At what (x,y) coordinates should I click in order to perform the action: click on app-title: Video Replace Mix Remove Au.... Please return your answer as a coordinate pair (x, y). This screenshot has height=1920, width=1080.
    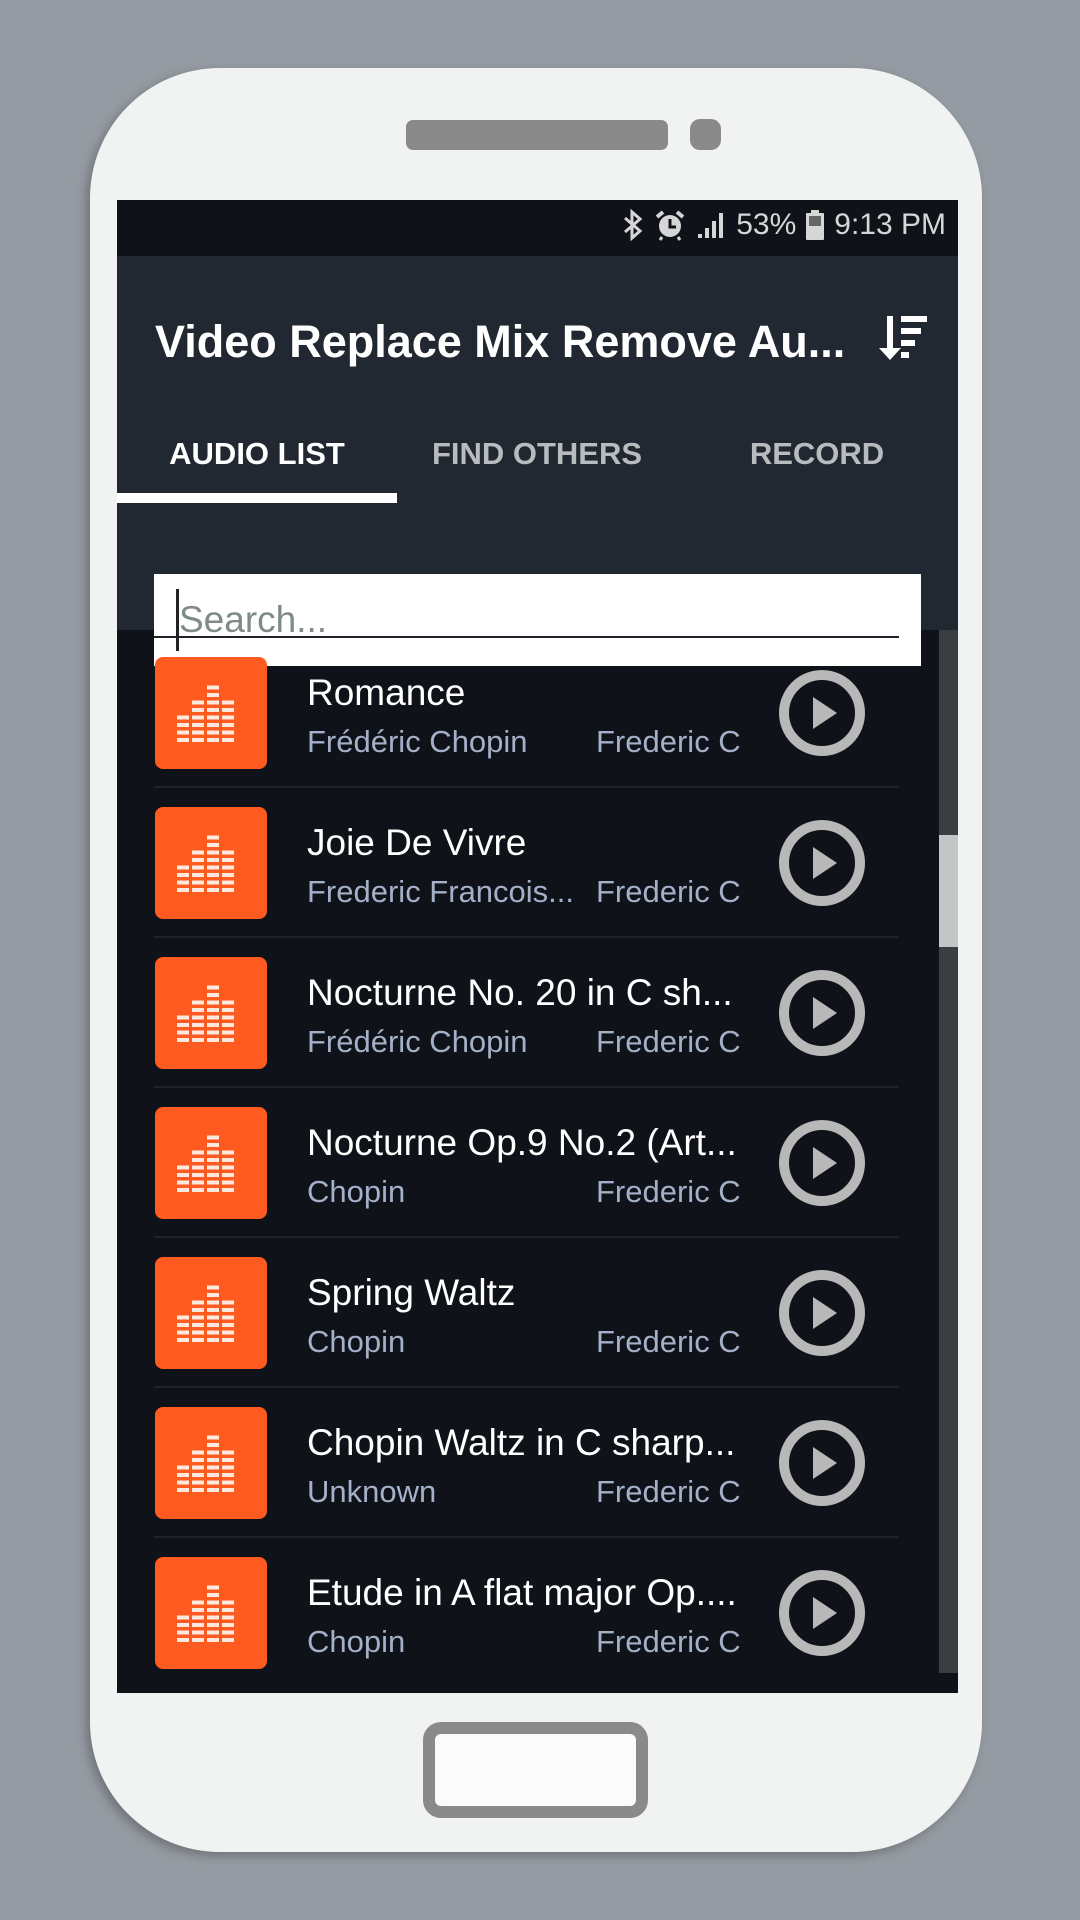
    Looking at the image, I should click on (500, 341).